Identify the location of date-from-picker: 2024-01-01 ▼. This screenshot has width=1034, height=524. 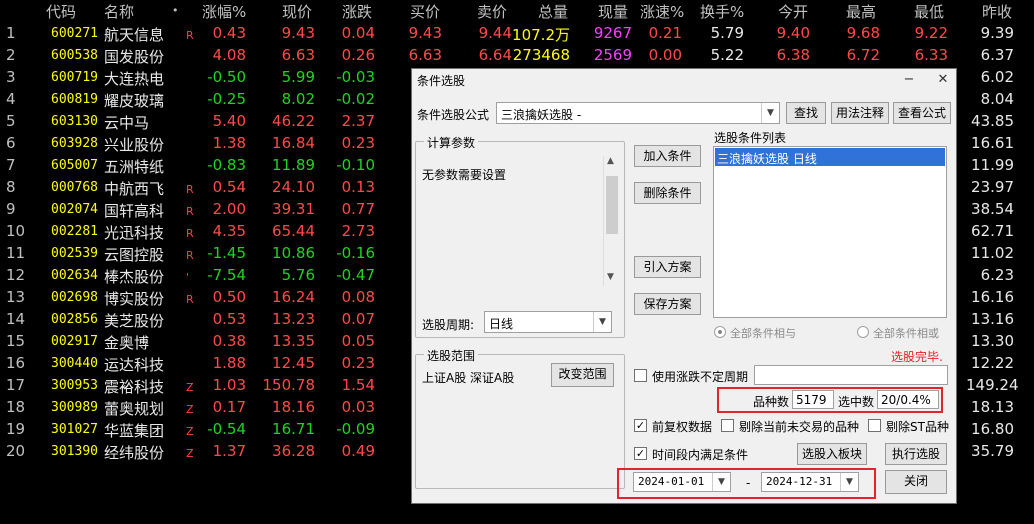
(682, 482).